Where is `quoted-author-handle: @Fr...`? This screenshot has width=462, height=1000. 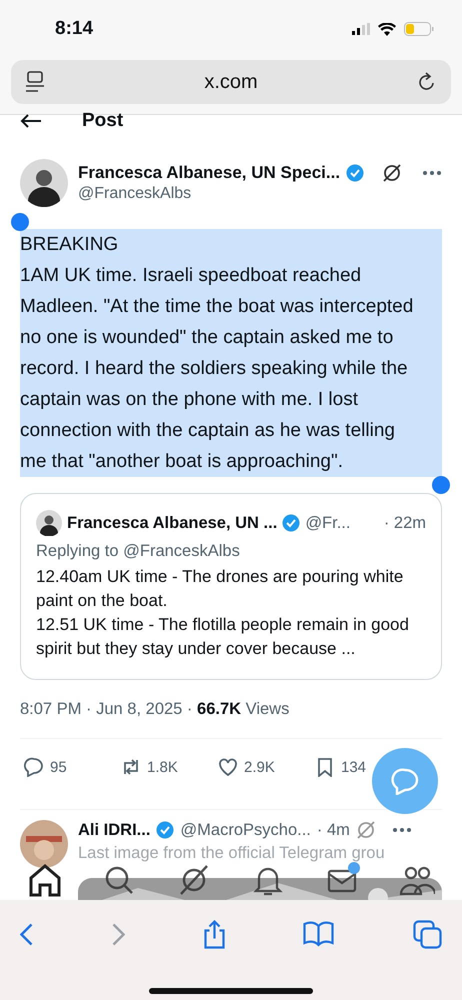 quoted-author-handle: @Fr... is located at coordinates (327, 523).